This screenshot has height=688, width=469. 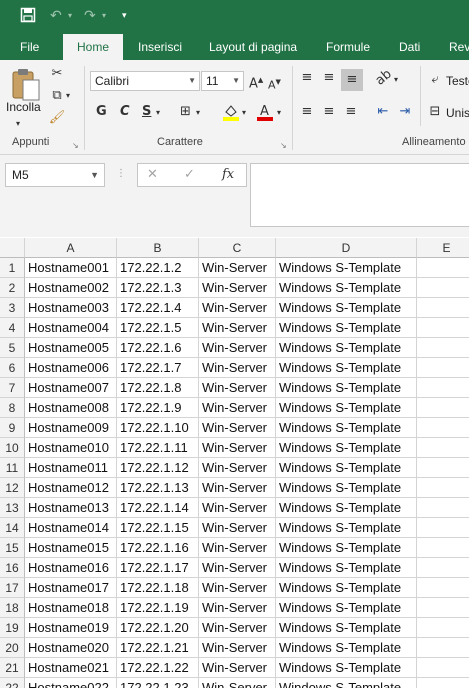 I want to click on grid-cell: 172.22.1.4, so click(x=158, y=308).